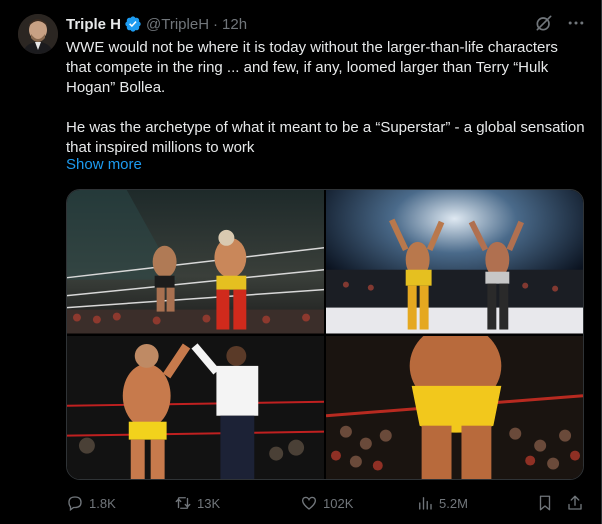 This screenshot has width=602, height=524. Describe the element at coordinates (133, 24) in the screenshot. I see `verified-badge-icon` at that location.